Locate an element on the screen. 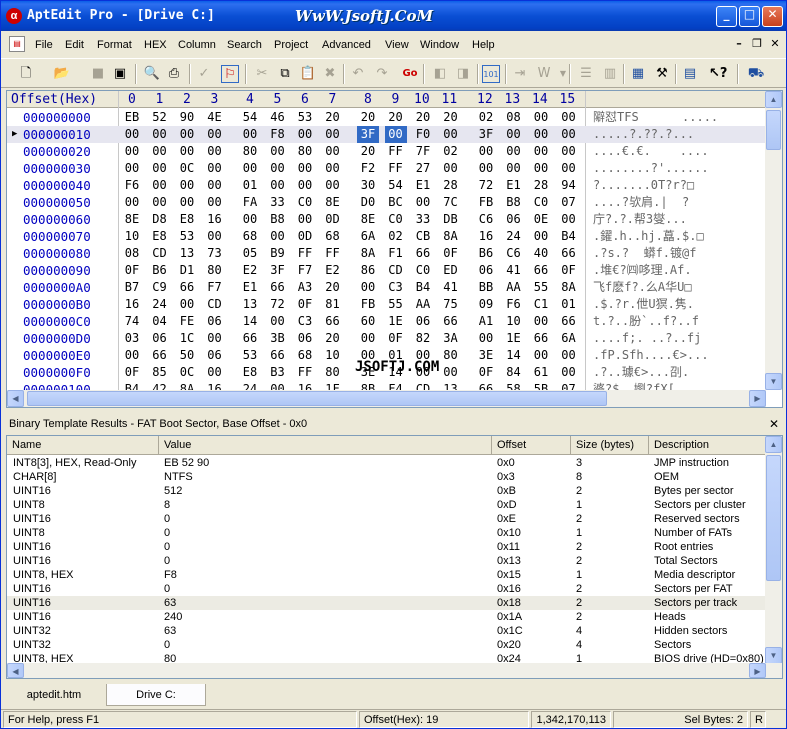 The image size is (787, 729). hex-byte: 5B is located at coordinates (541, 385).